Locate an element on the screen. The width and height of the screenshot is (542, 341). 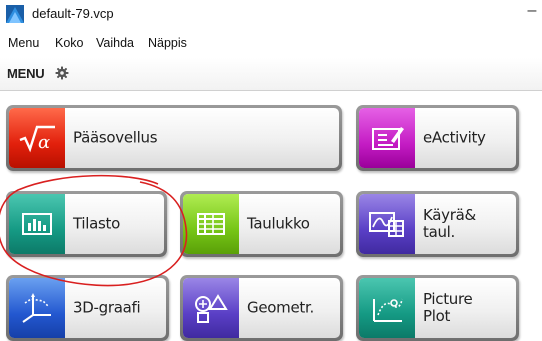
app-3d-graafi-button: 3D-graafi is located at coordinates (87, 308).